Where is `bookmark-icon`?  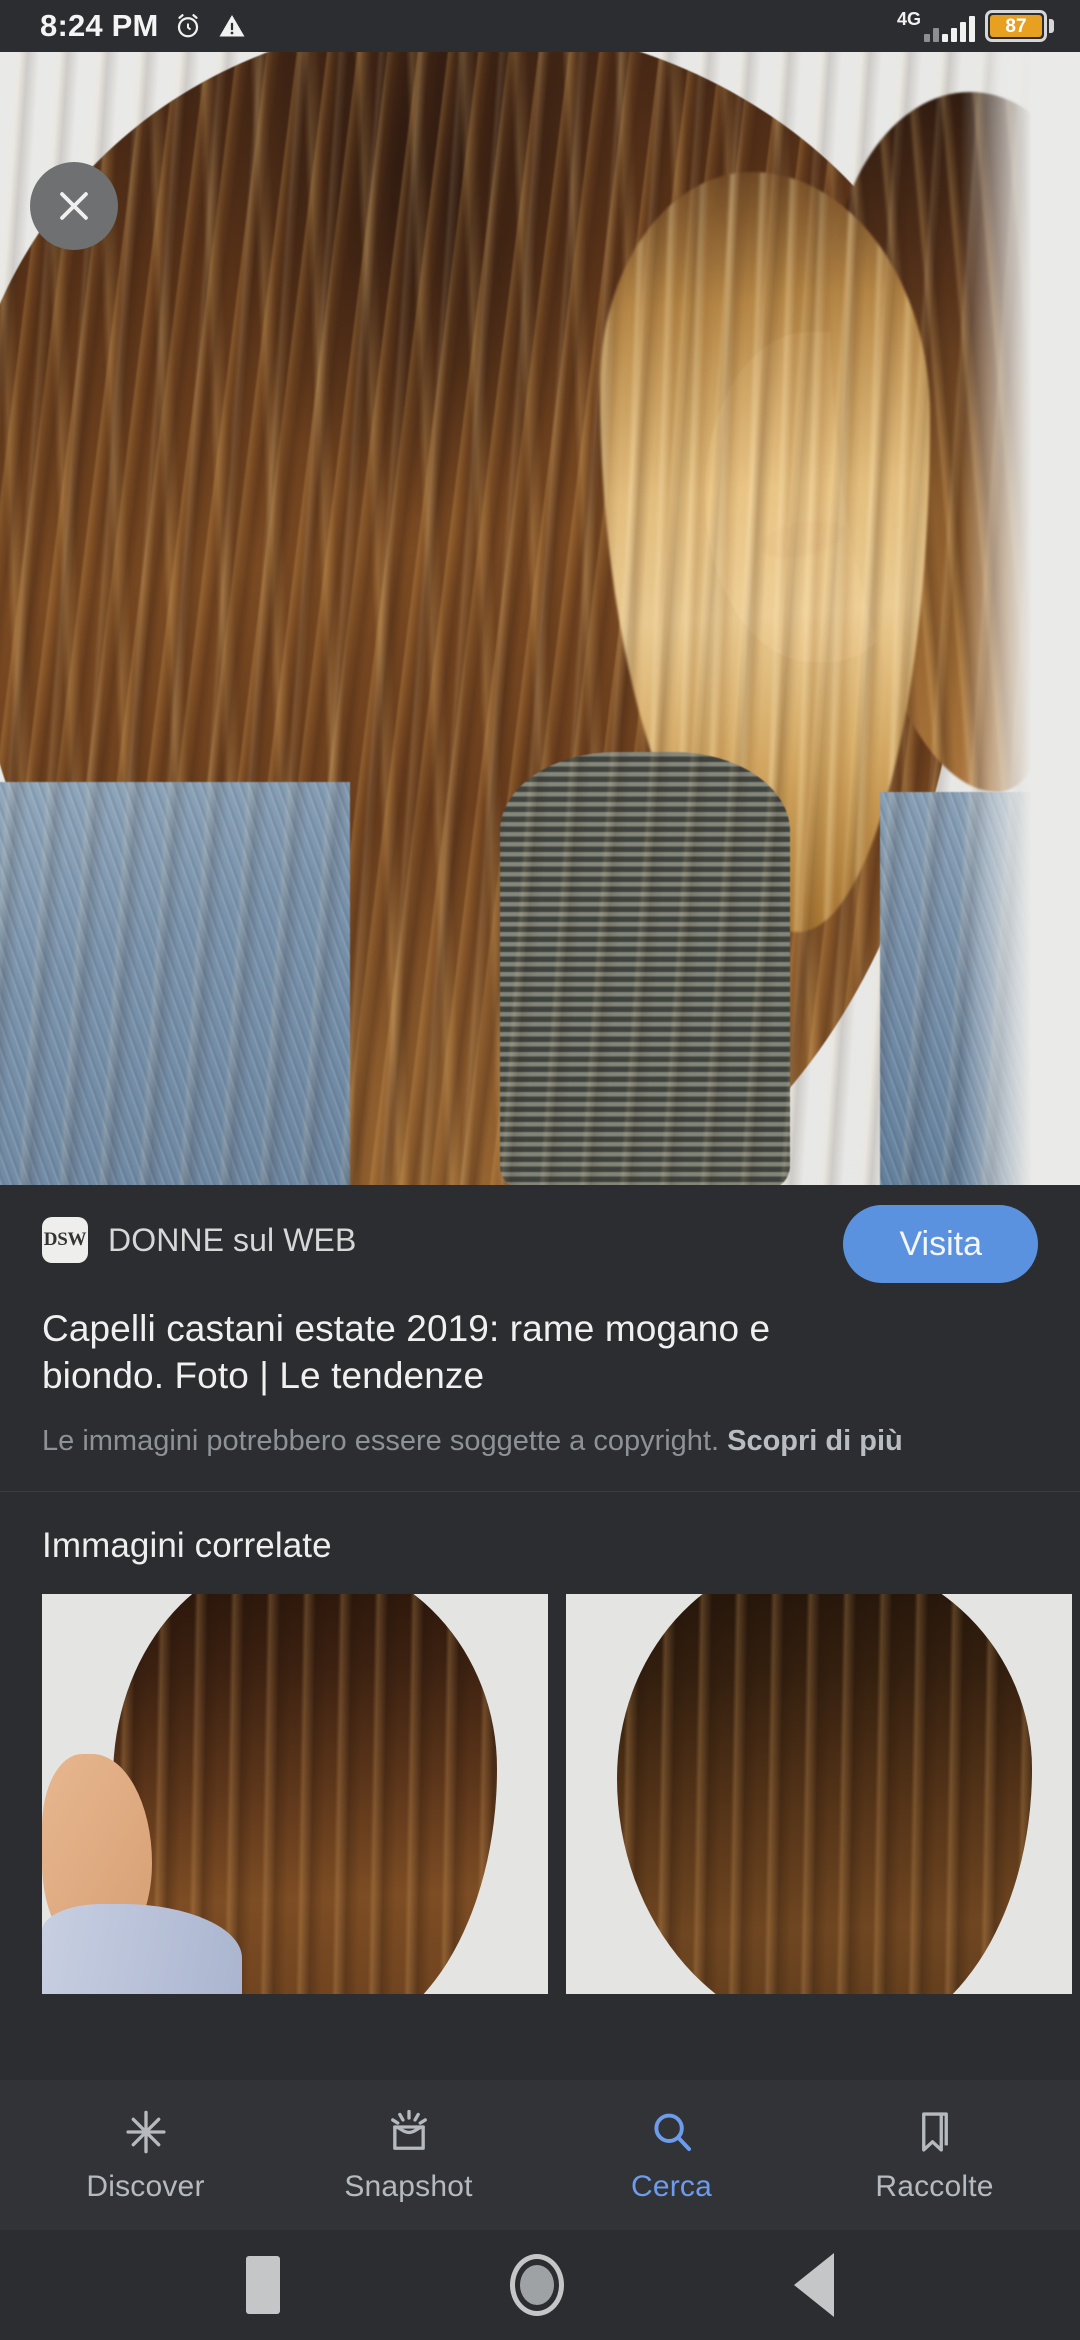
bookmark-icon is located at coordinates (935, 2132).